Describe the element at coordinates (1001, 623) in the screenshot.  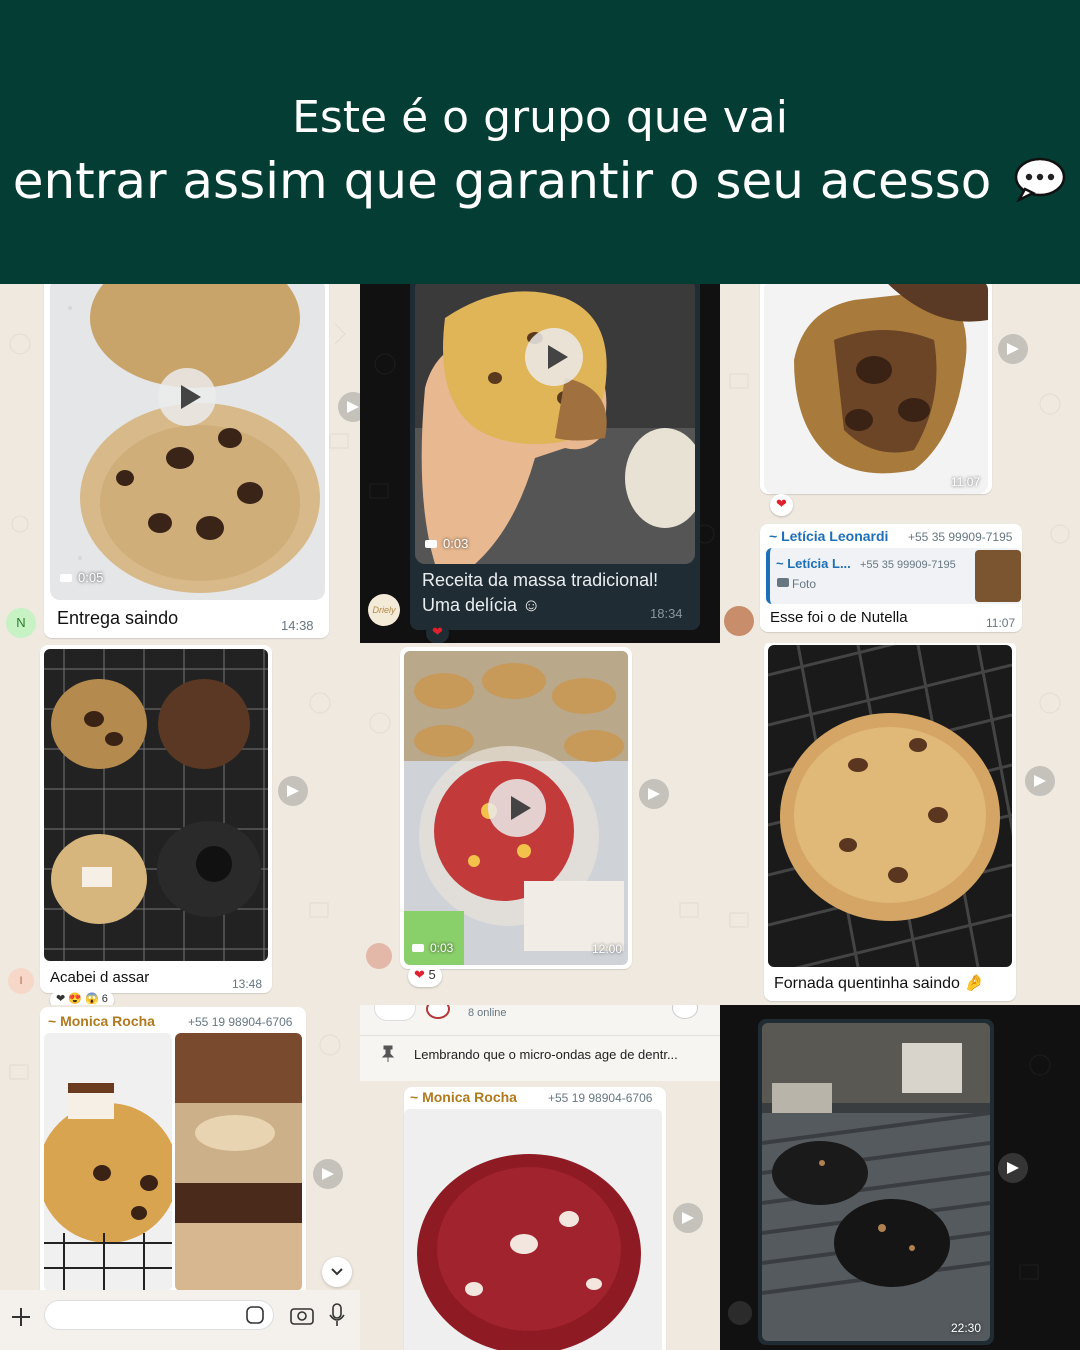
I see `message-time: 11:07` at that location.